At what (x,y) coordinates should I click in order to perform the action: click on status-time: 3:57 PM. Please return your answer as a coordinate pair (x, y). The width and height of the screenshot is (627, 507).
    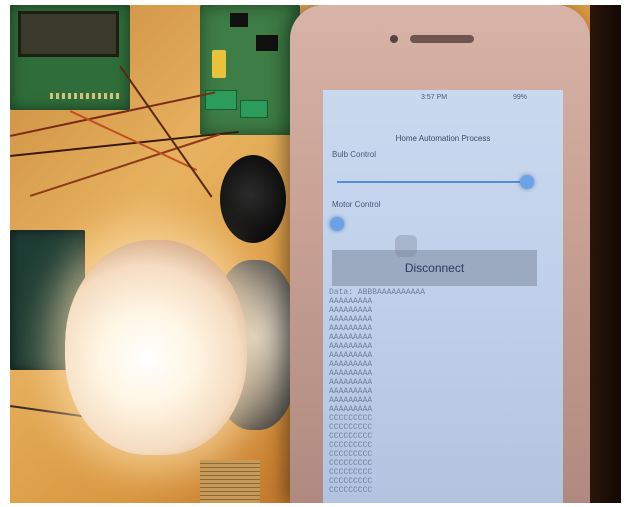
    Looking at the image, I should click on (434, 97).